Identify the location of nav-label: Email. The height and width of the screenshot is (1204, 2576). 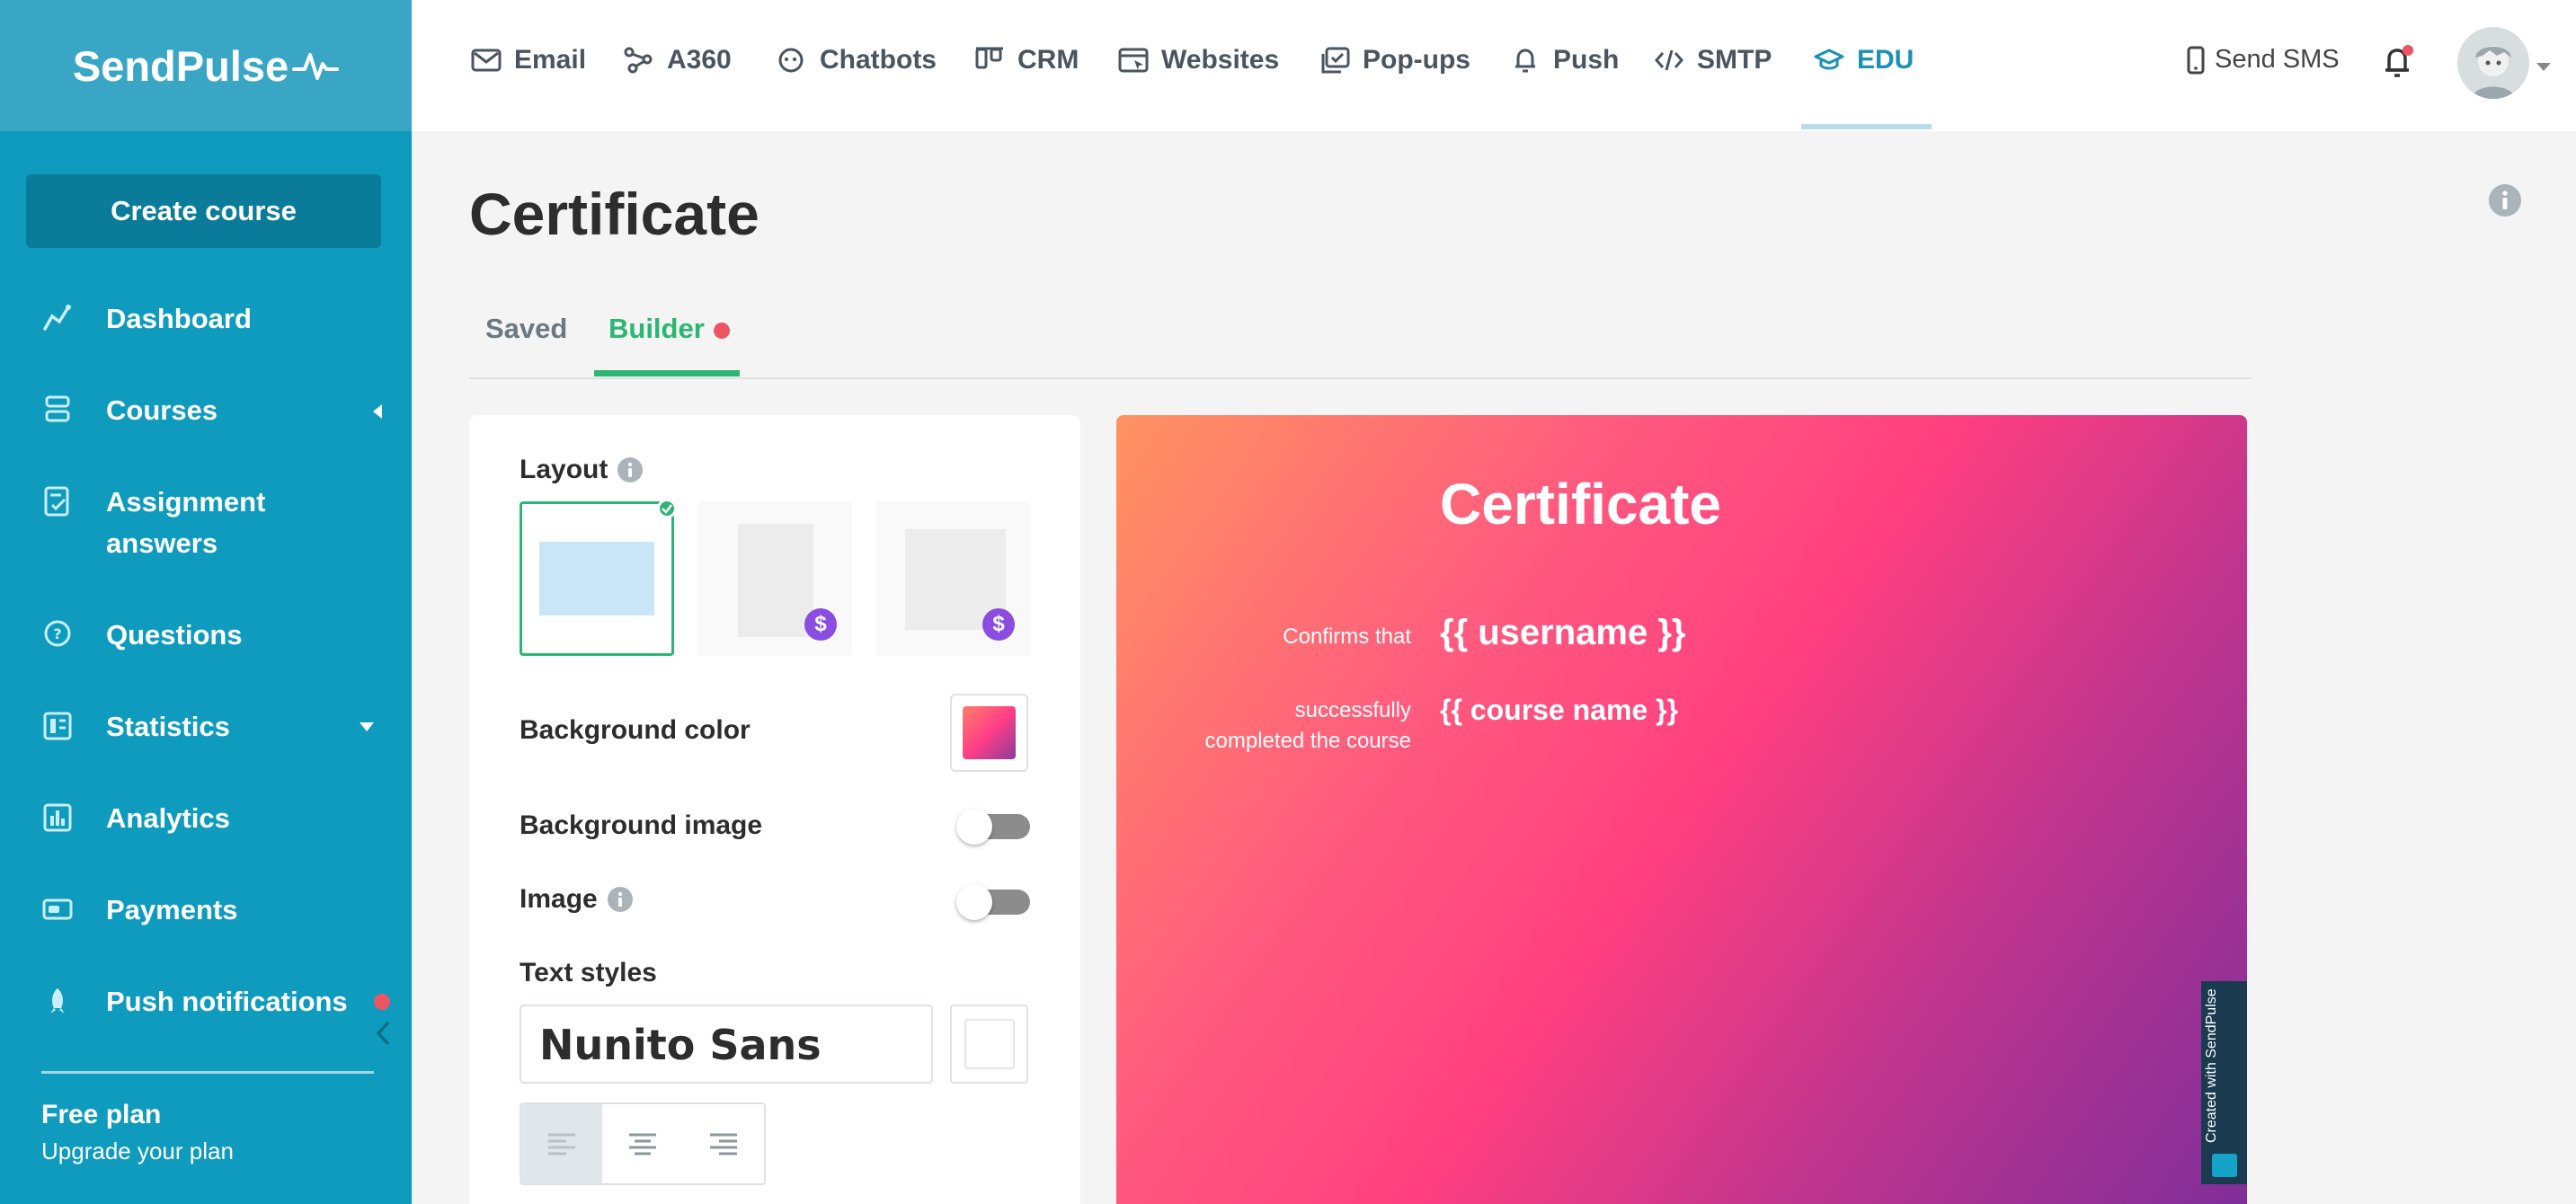
(550, 60).